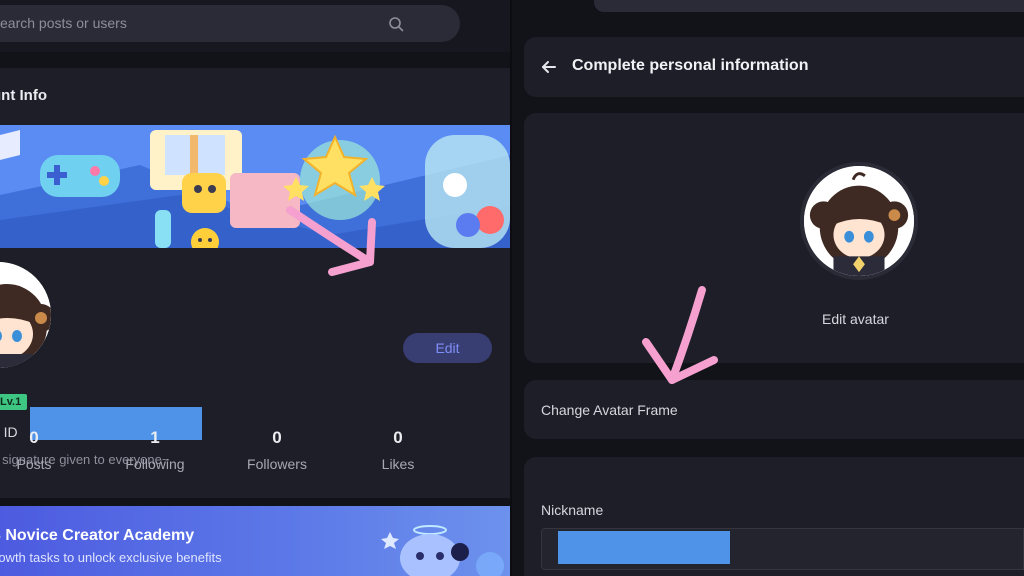 The width and height of the screenshot is (1024, 576). I want to click on stat-value: 1, so click(155, 437).